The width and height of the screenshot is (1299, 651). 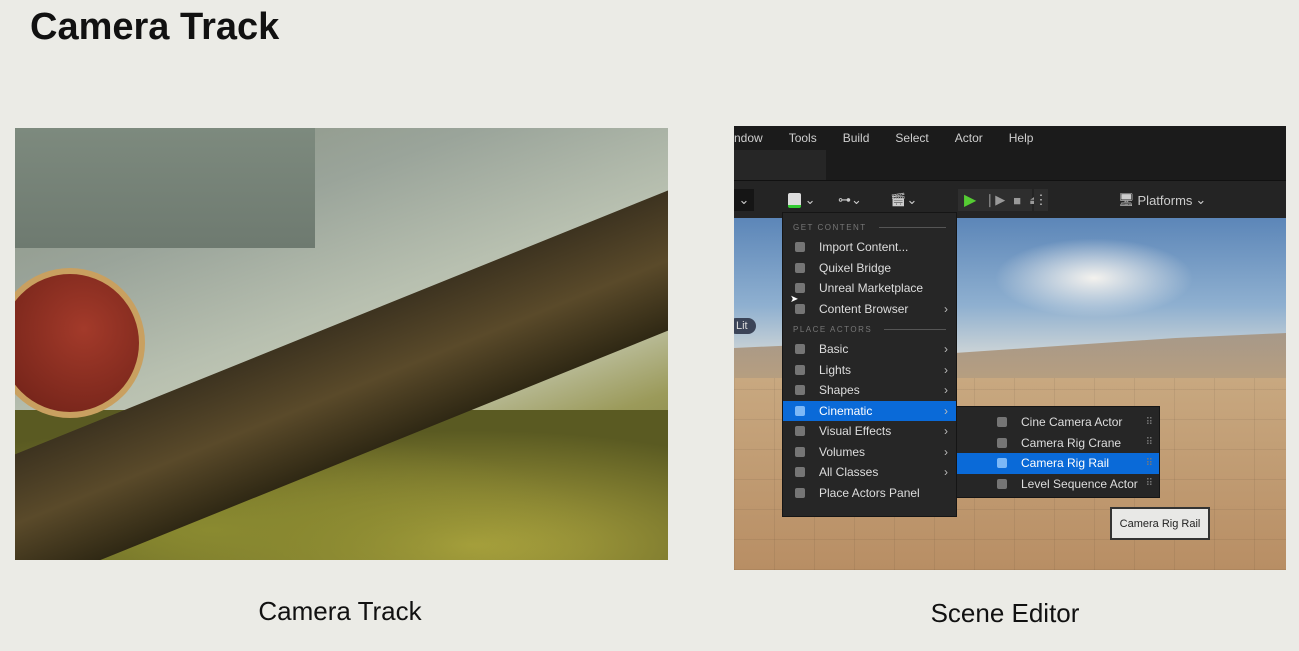 What do you see at coordinates (800, 247) in the screenshot?
I see `import-icon` at bounding box center [800, 247].